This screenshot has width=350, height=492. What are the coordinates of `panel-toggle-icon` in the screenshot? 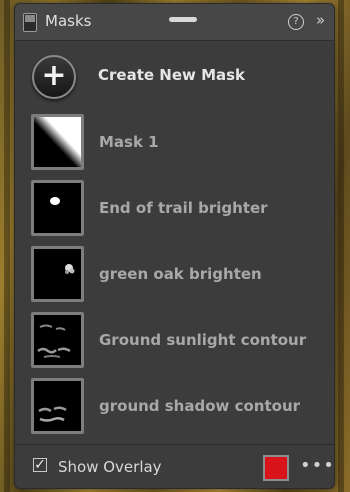 It's located at (30, 22).